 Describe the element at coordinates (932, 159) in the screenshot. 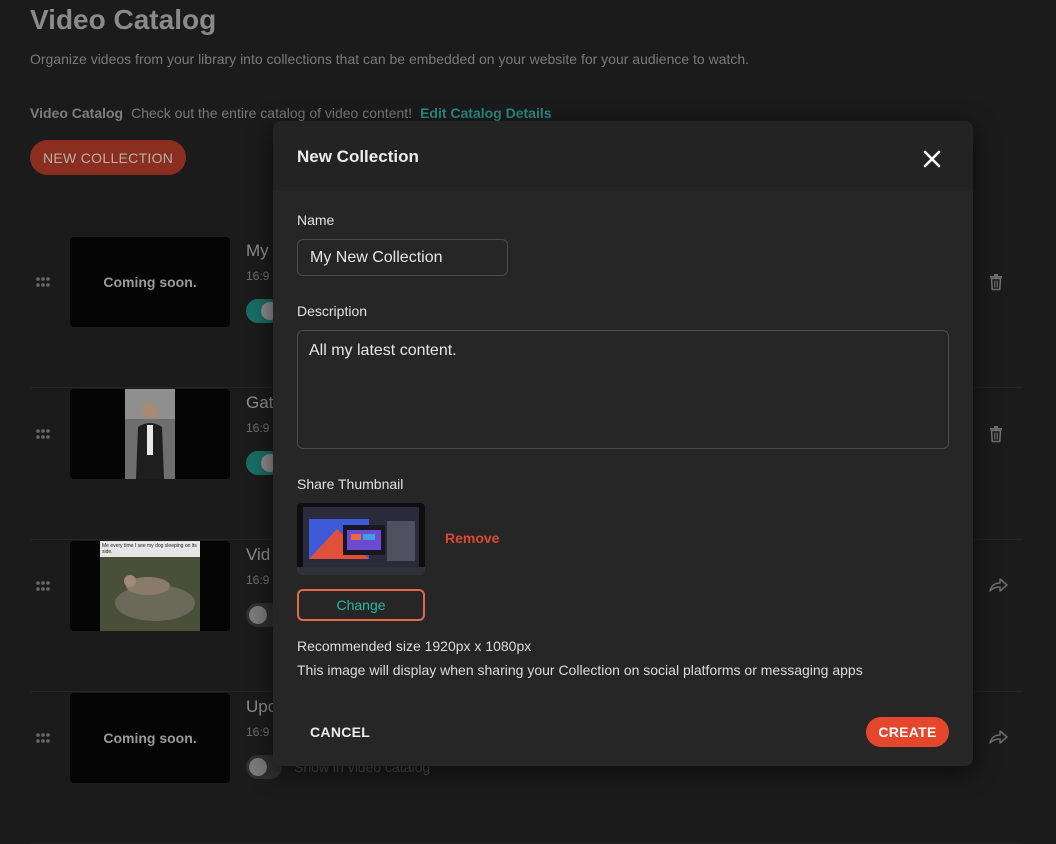

I see `close-icon` at that location.